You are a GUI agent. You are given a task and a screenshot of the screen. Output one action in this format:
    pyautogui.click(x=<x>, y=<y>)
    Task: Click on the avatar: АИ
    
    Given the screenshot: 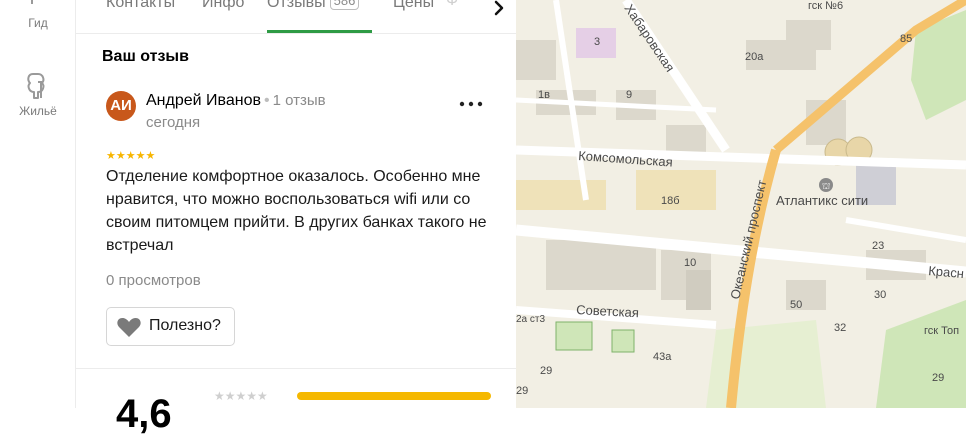 What is the action you would take?
    pyautogui.click(x=121, y=106)
    